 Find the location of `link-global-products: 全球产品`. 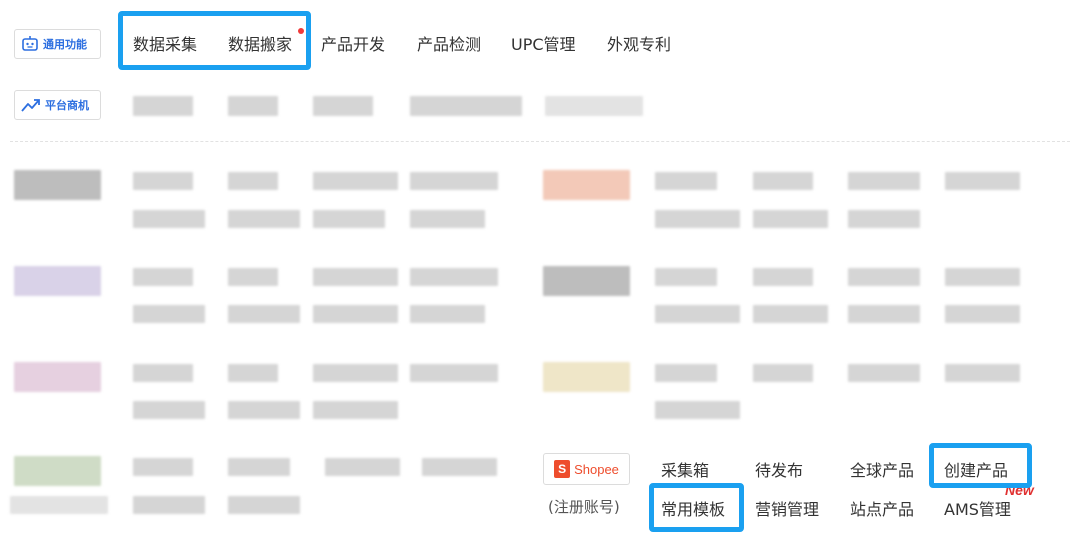

link-global-products: 全球产品 is located at coordinates (882, 469).